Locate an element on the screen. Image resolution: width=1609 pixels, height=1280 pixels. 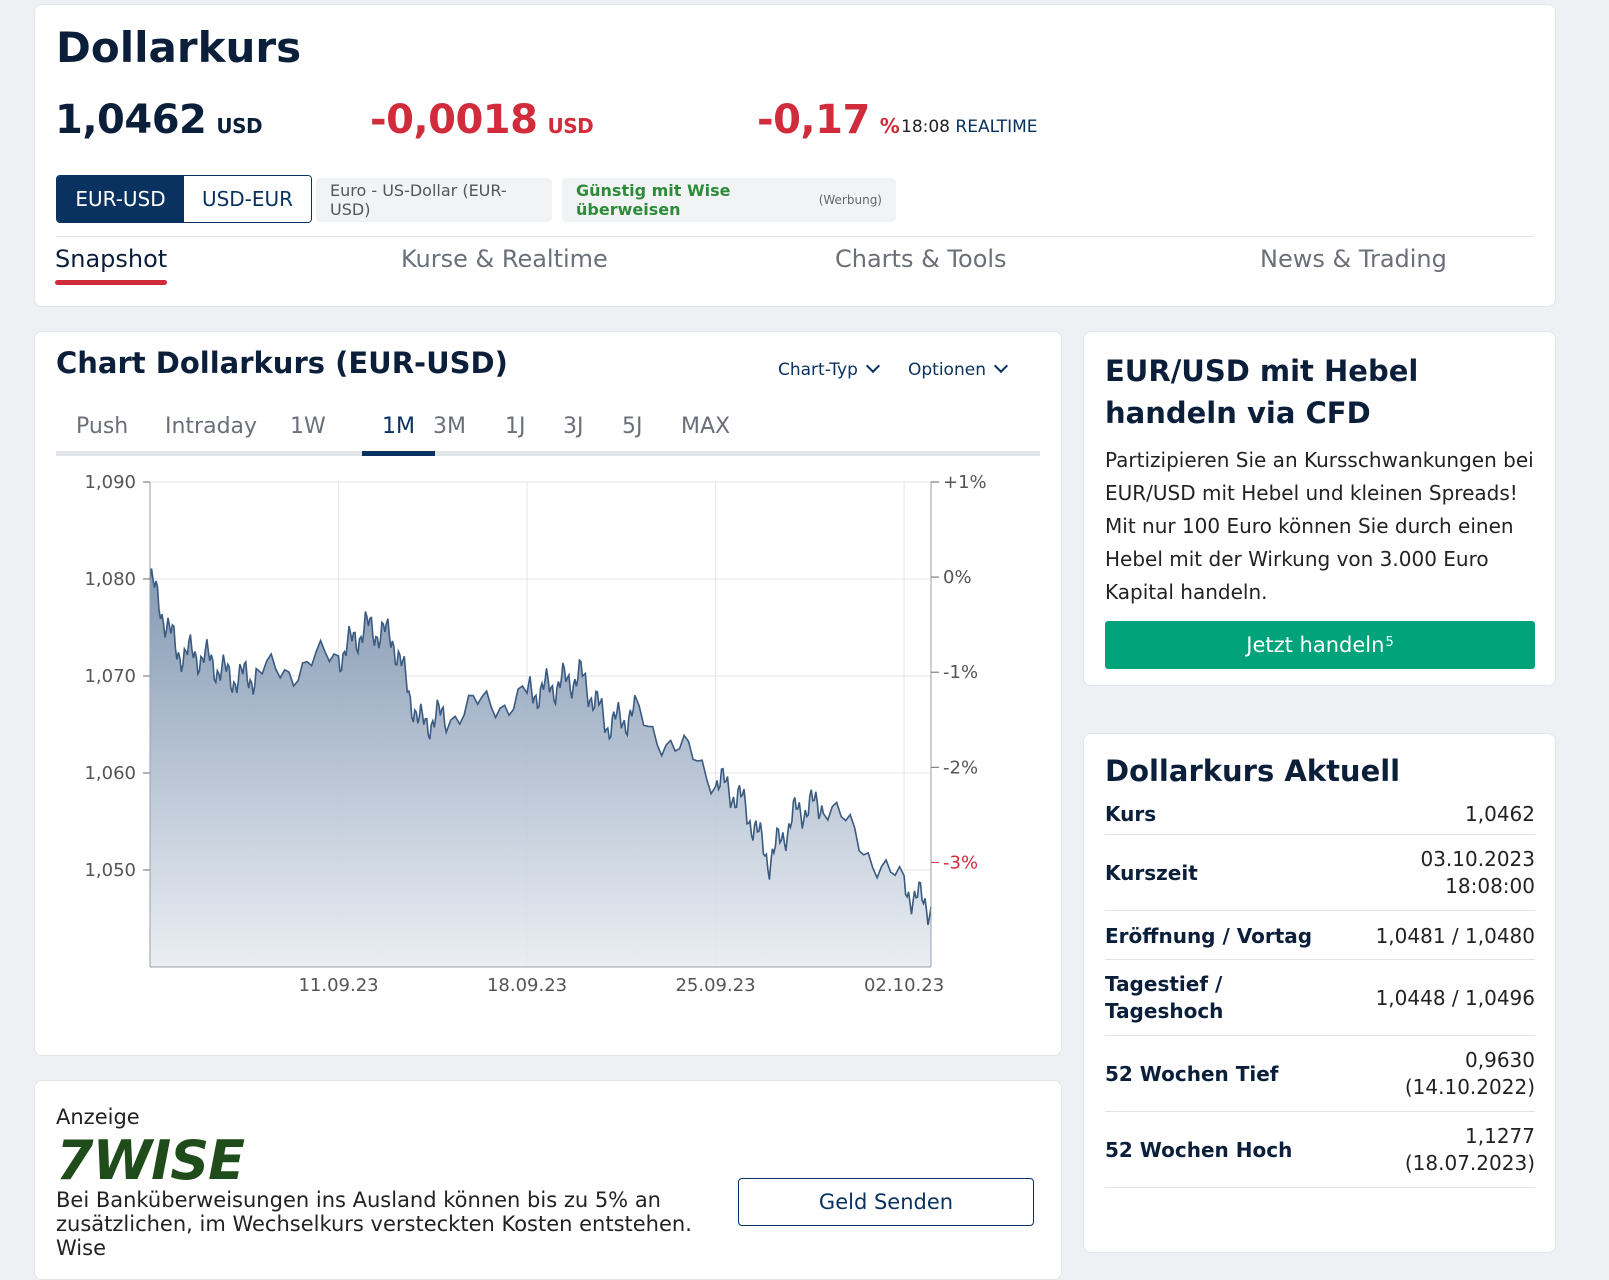
row-key-secondary: Tageshoch is located at coordinates (1164, 1011).